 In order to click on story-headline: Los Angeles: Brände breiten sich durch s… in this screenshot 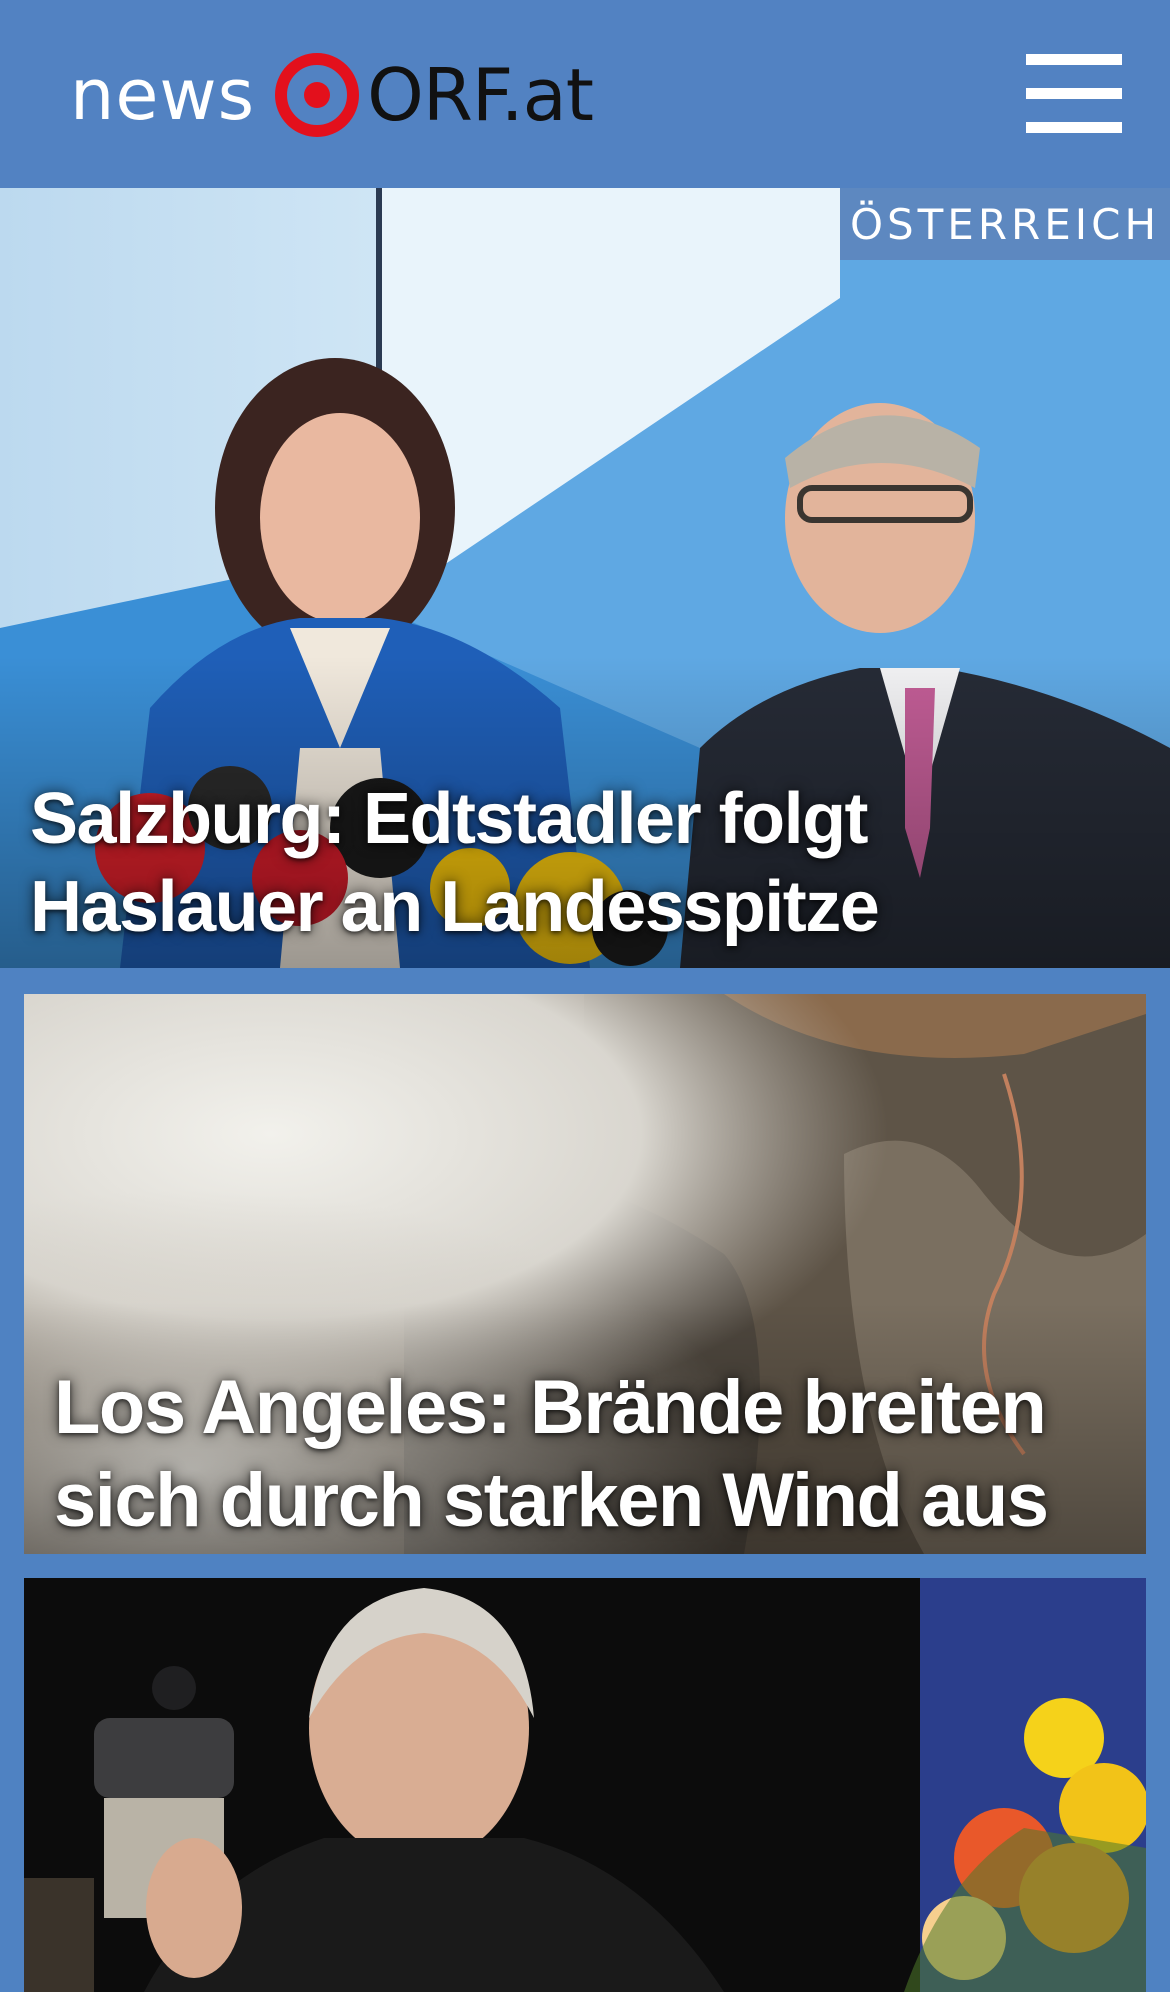, I will do `click(554, 1454)`.